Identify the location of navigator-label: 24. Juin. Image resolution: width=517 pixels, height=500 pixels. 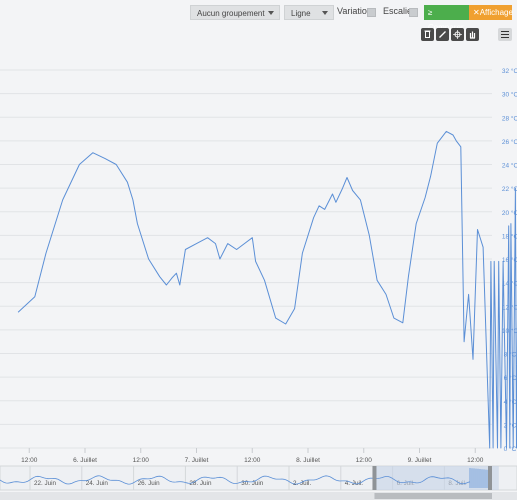
(97, 483).